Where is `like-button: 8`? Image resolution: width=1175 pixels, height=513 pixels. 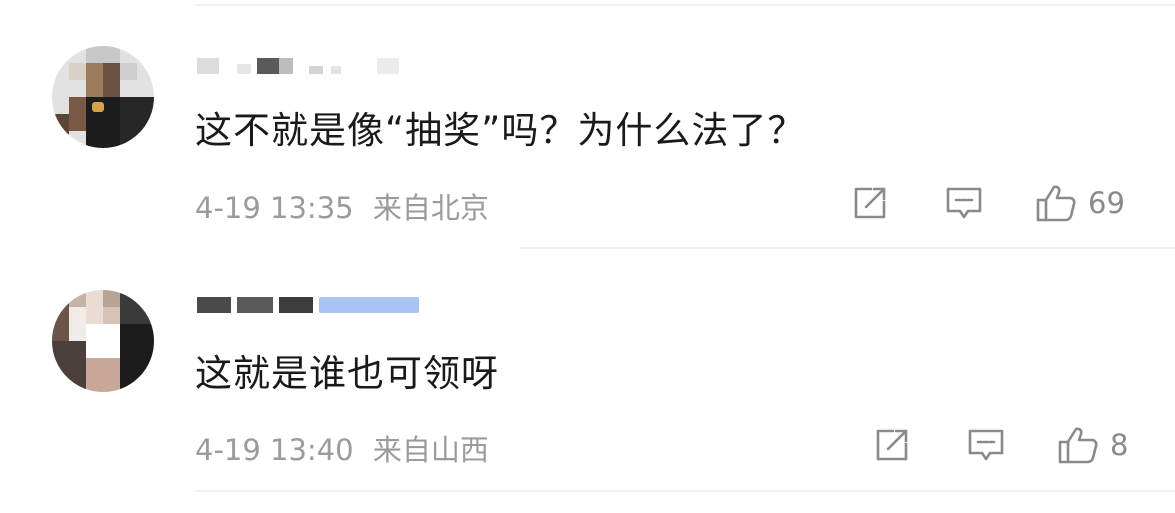 like-button: 8 is located at coordinates (1092, 445).